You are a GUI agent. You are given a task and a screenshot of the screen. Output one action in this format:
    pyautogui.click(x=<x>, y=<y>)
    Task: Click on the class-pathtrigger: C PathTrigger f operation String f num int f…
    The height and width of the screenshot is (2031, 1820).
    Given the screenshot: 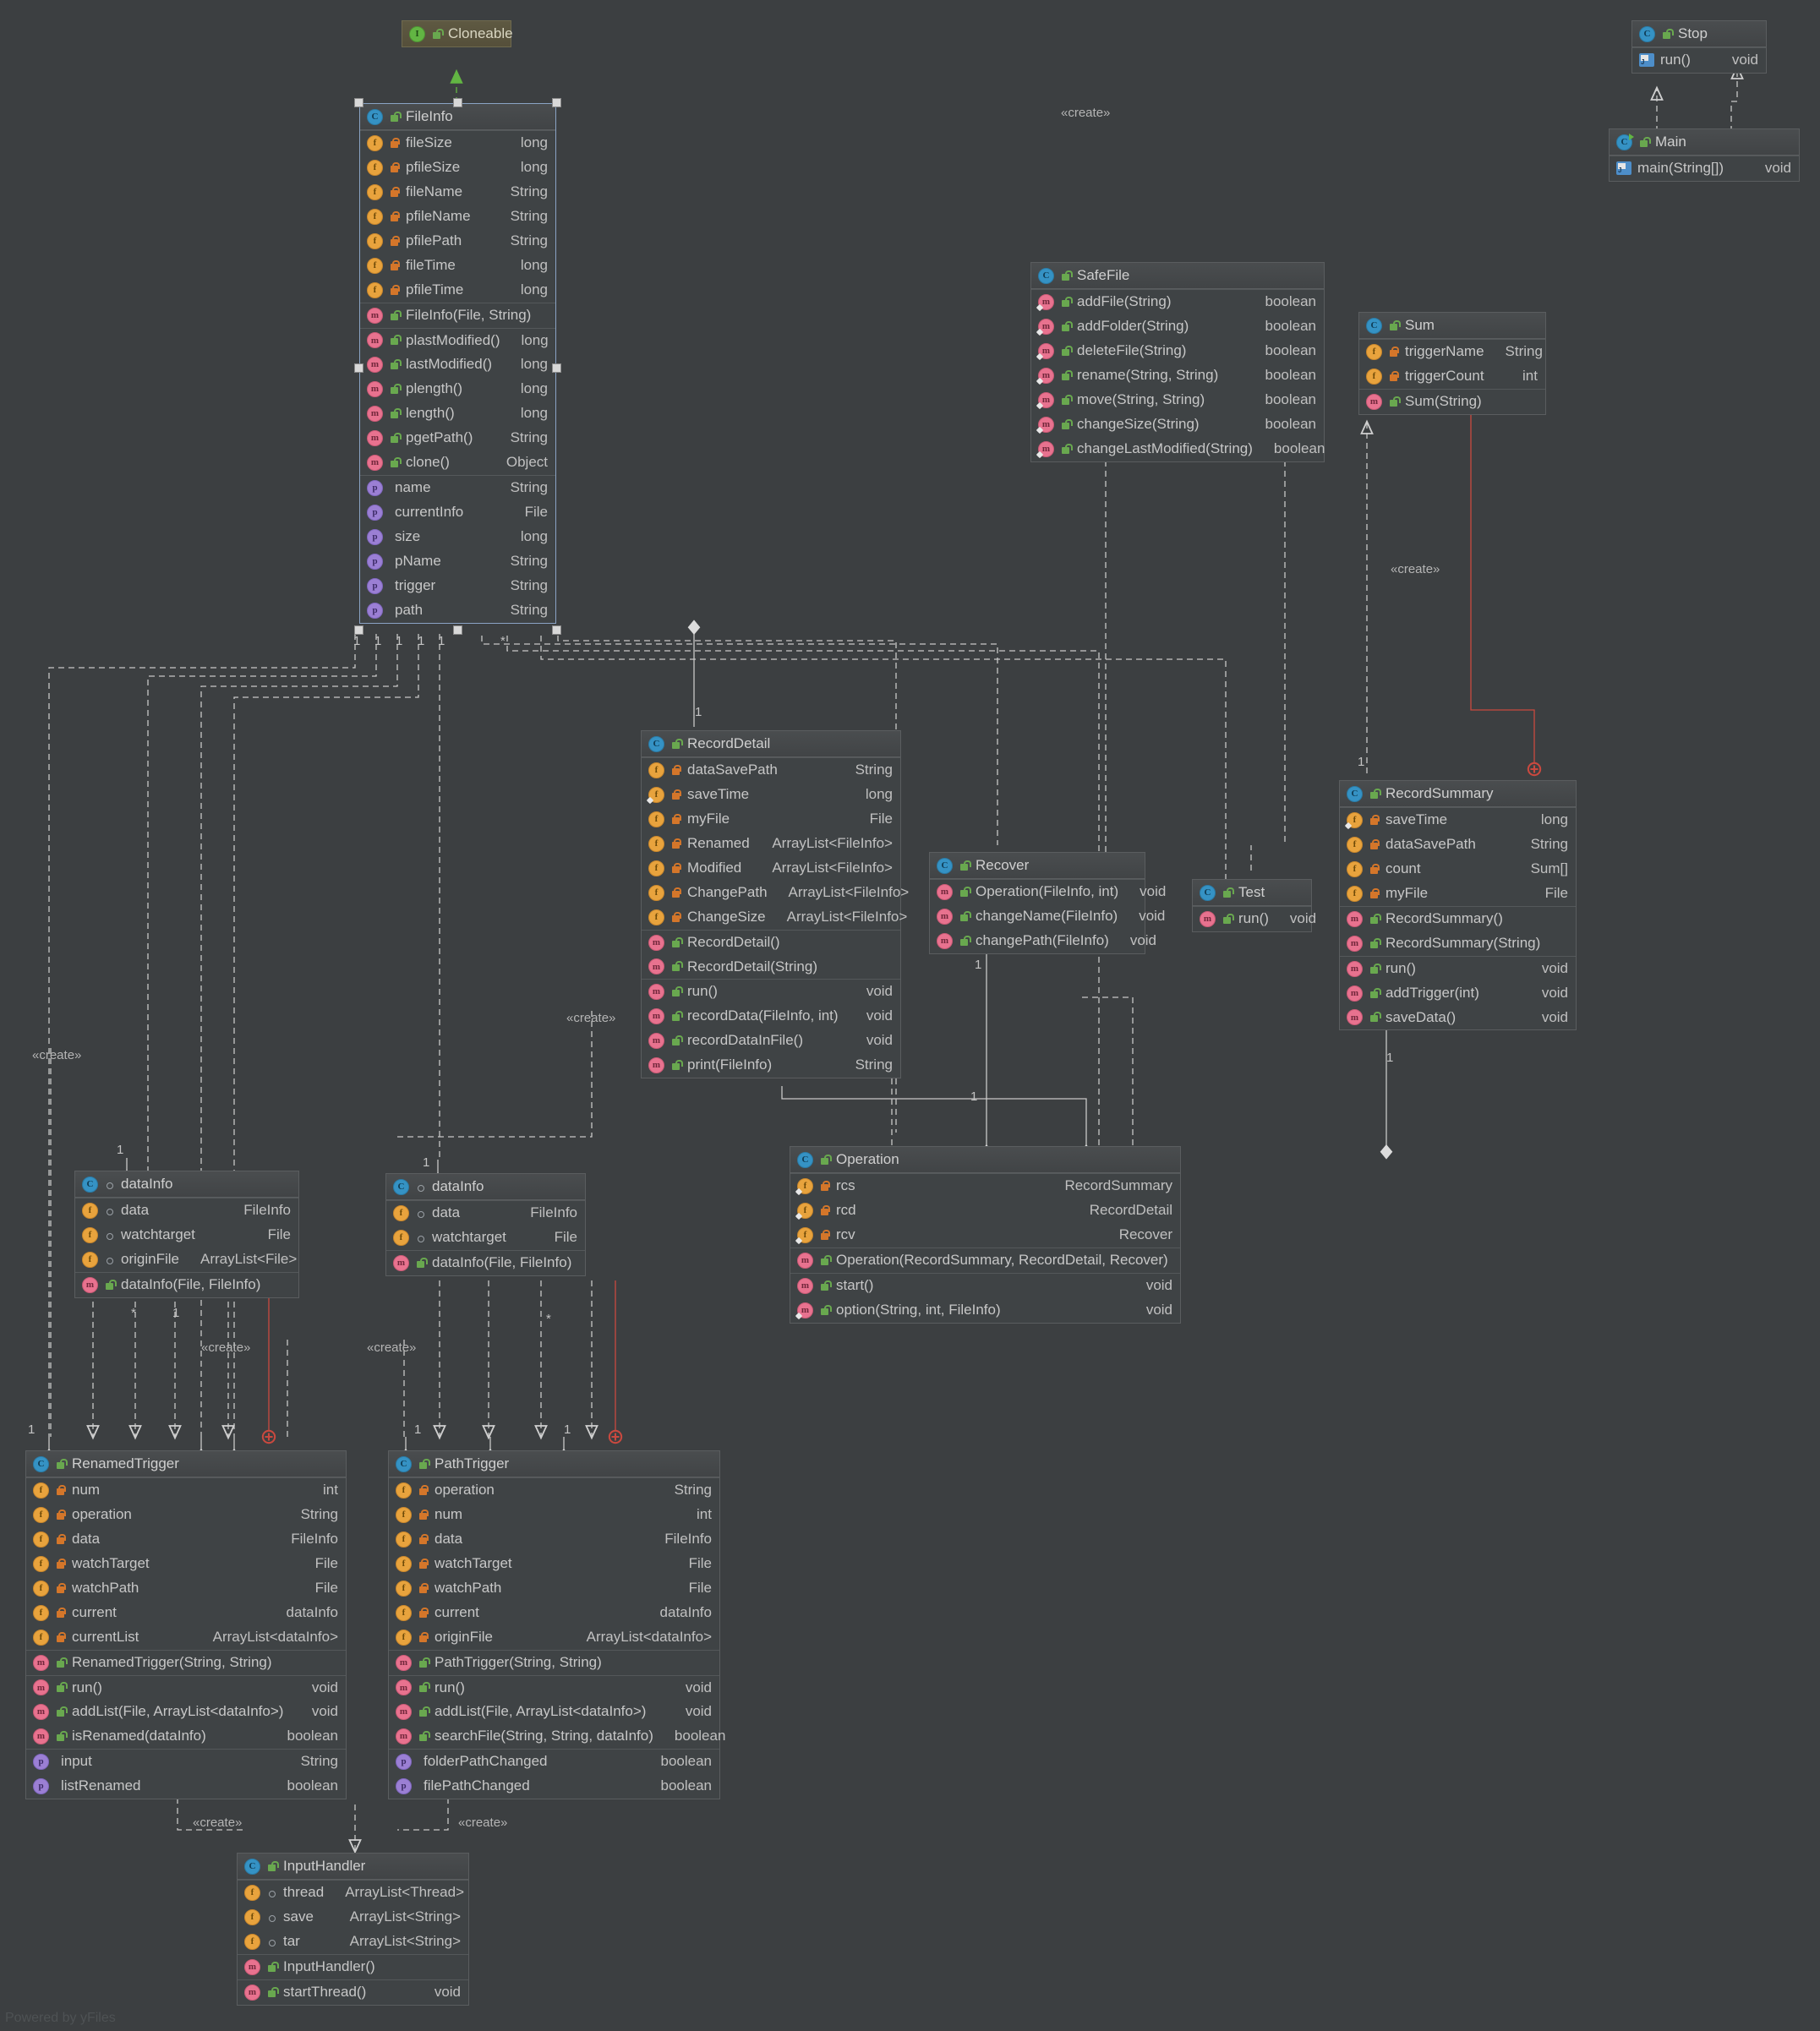 What is the action you would take?
    pyautogui.click(x=556, y=1625)
    